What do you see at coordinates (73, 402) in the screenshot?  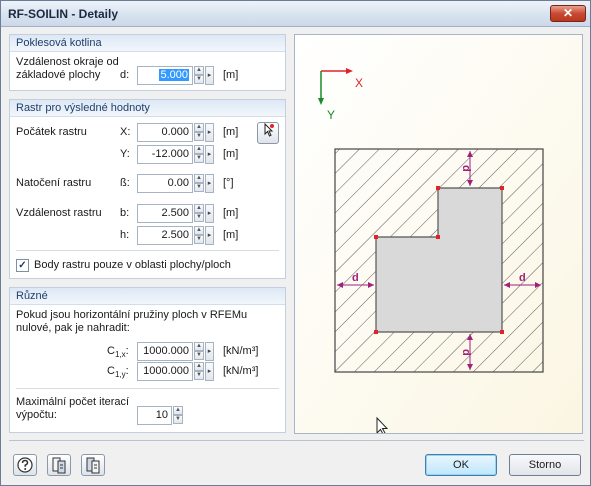 I see `max-iterations-label-line1: Maximální počet iterací` at bounding box center [73, 402].